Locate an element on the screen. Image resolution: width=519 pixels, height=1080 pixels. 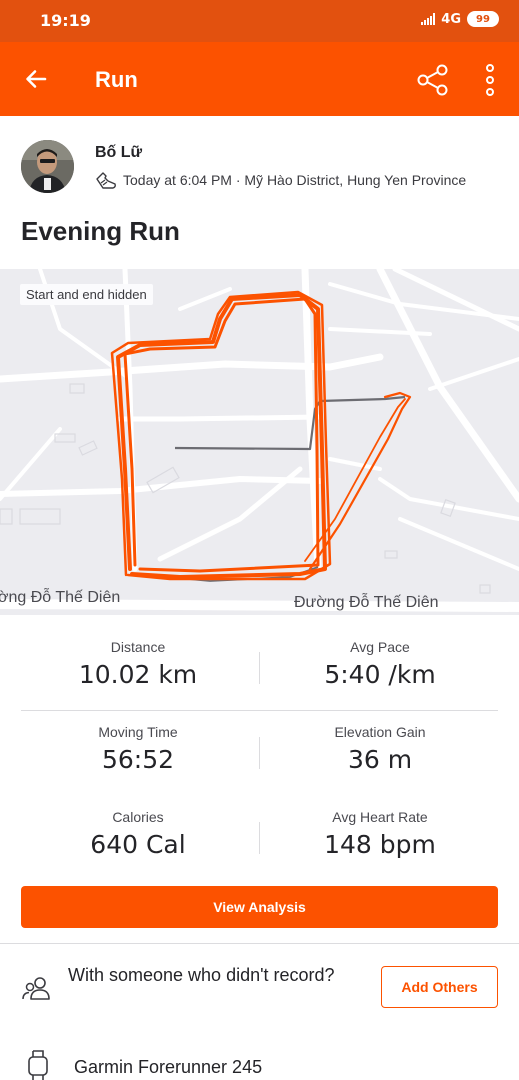
network-type: 4G is located at coordinates (451, 19).